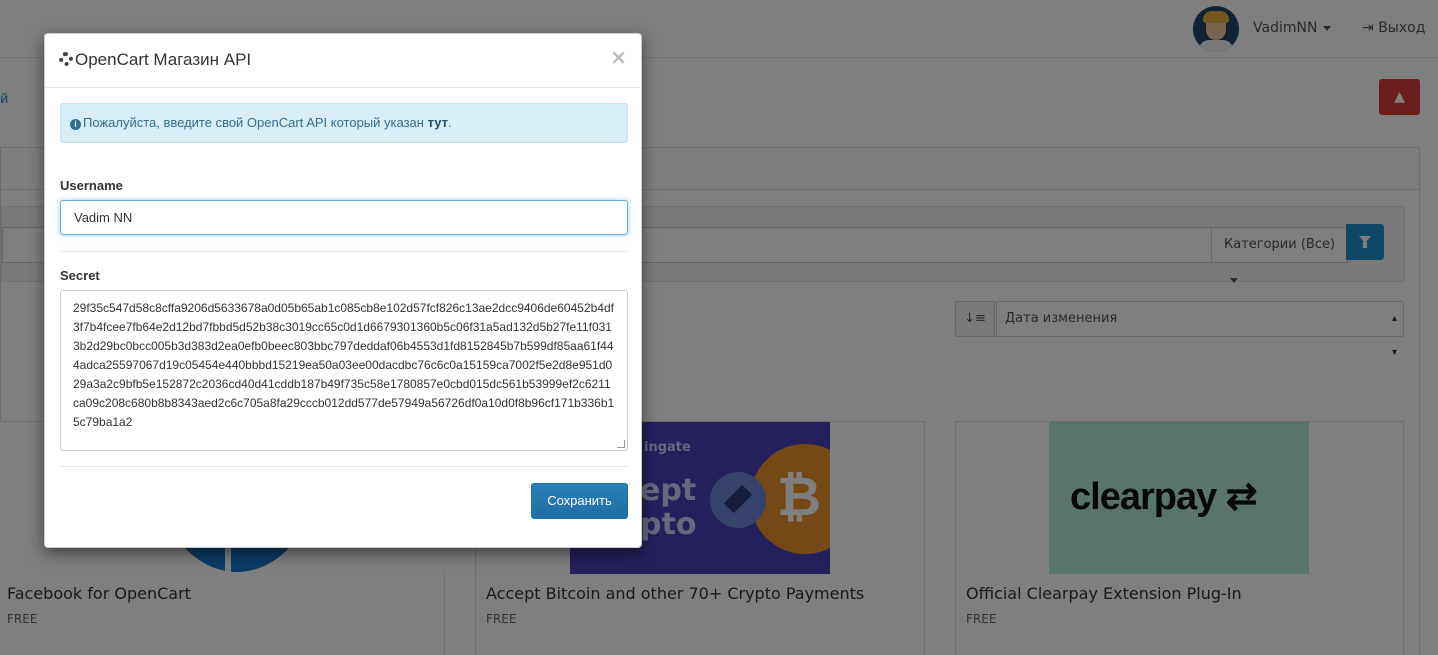  Describe the element at coordinates (343, 61) in the screenshot. I see `modal-header: OpenCart Магазин API ×` at that location.